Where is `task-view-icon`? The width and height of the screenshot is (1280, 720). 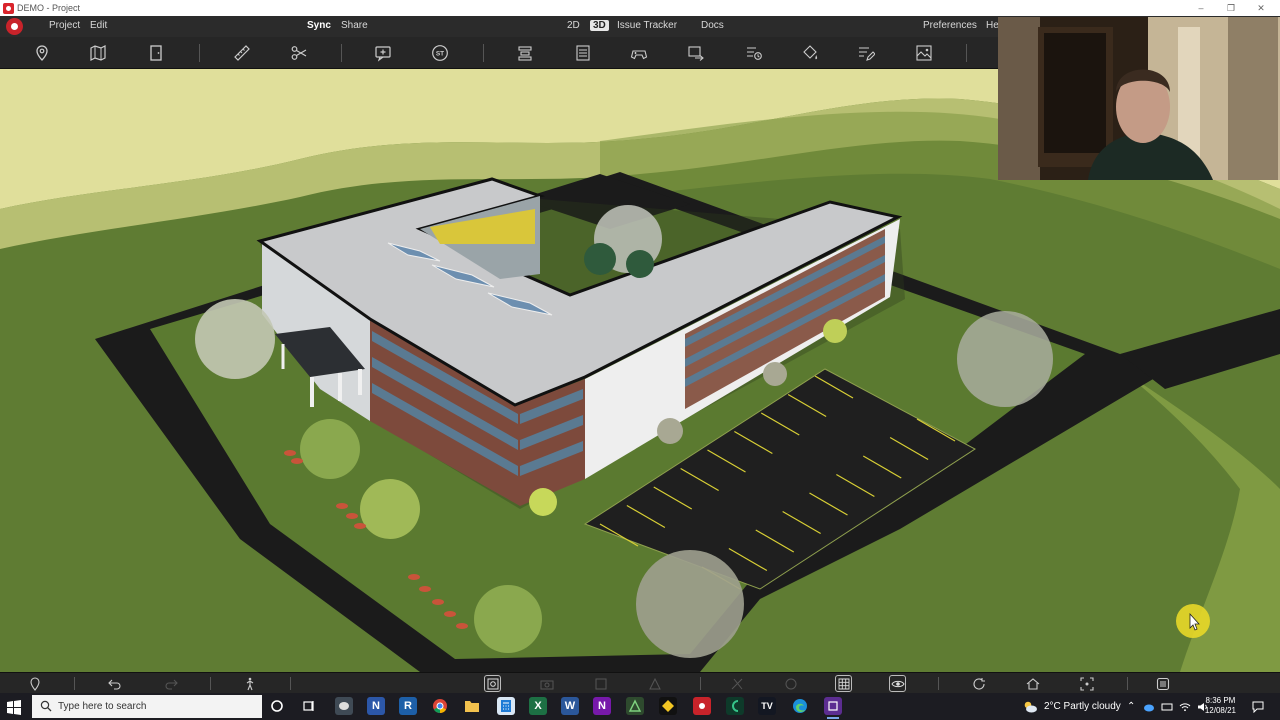 task-view-icon is located at coordinates (309, 706).